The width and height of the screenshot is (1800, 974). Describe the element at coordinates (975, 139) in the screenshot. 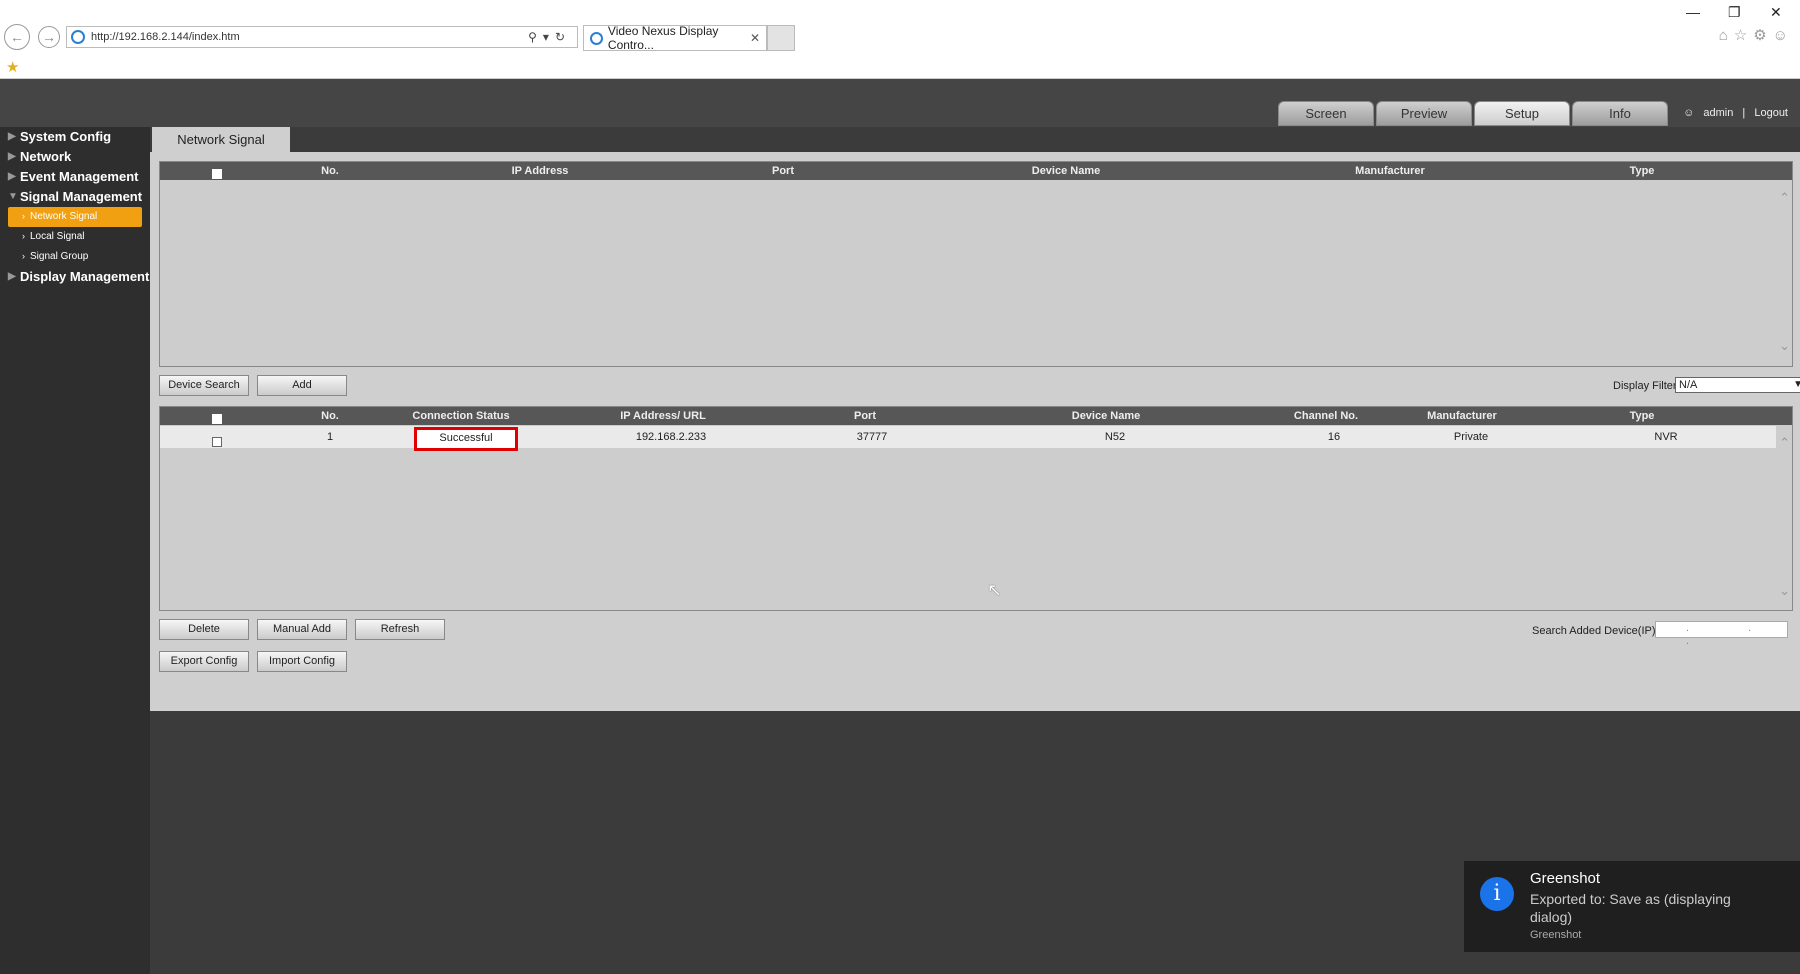

I see `page-titlebar: Network Signal` at that location.